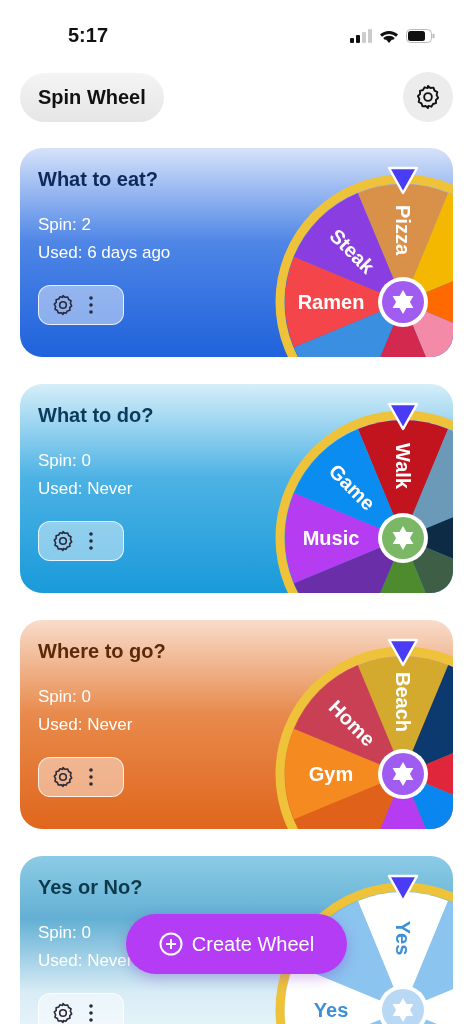 Image resolution: width=473 pixels, height=1024 pixels. I want to click on wheel-title: Where to go?, so click(102, 651).